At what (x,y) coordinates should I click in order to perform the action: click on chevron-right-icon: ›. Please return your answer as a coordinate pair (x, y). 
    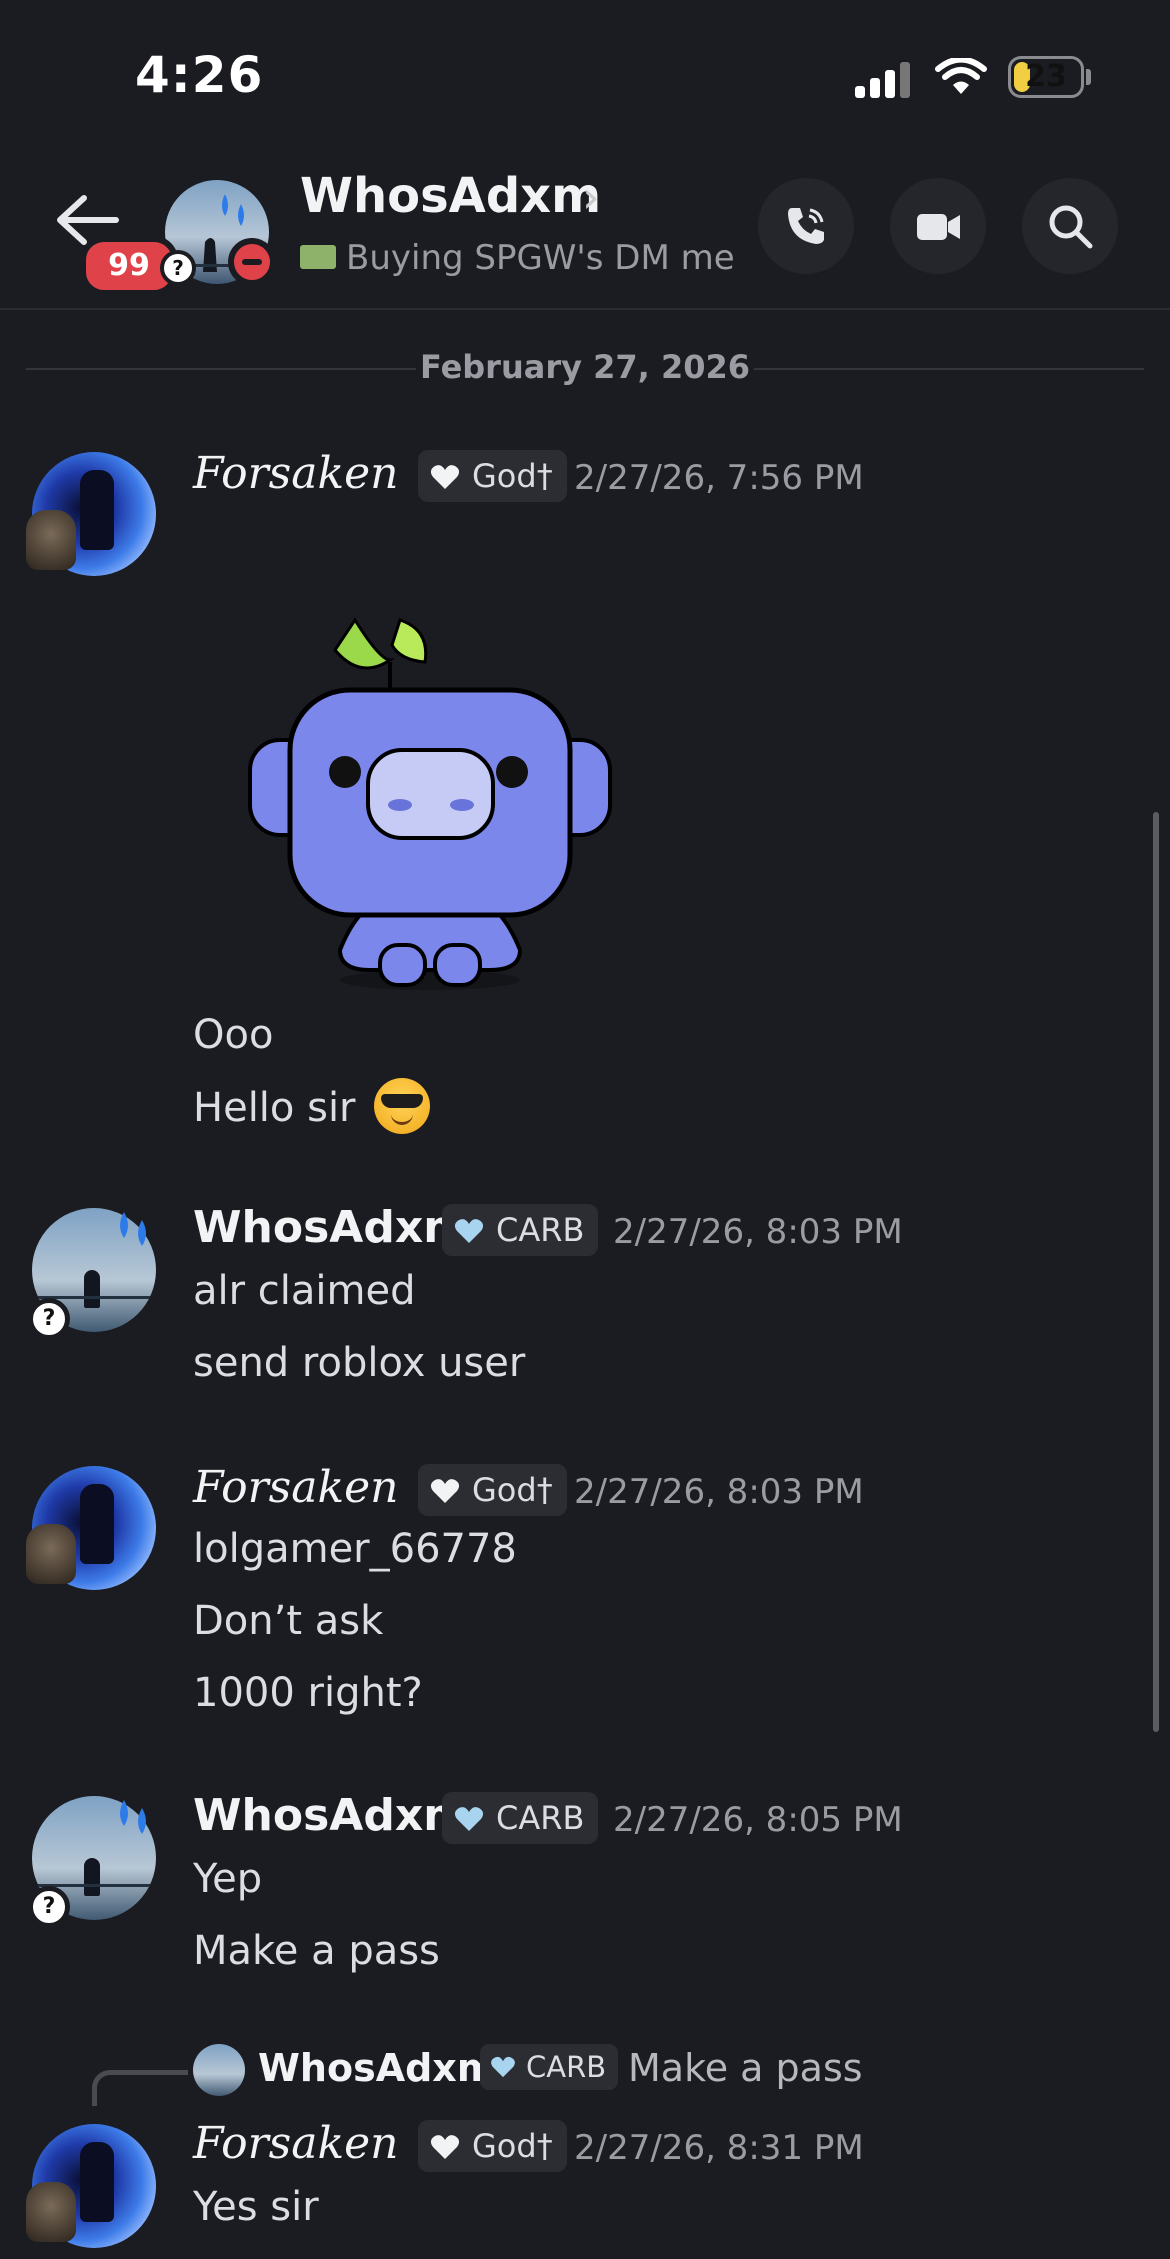
    Looking at the image, I should click on (591, 197).